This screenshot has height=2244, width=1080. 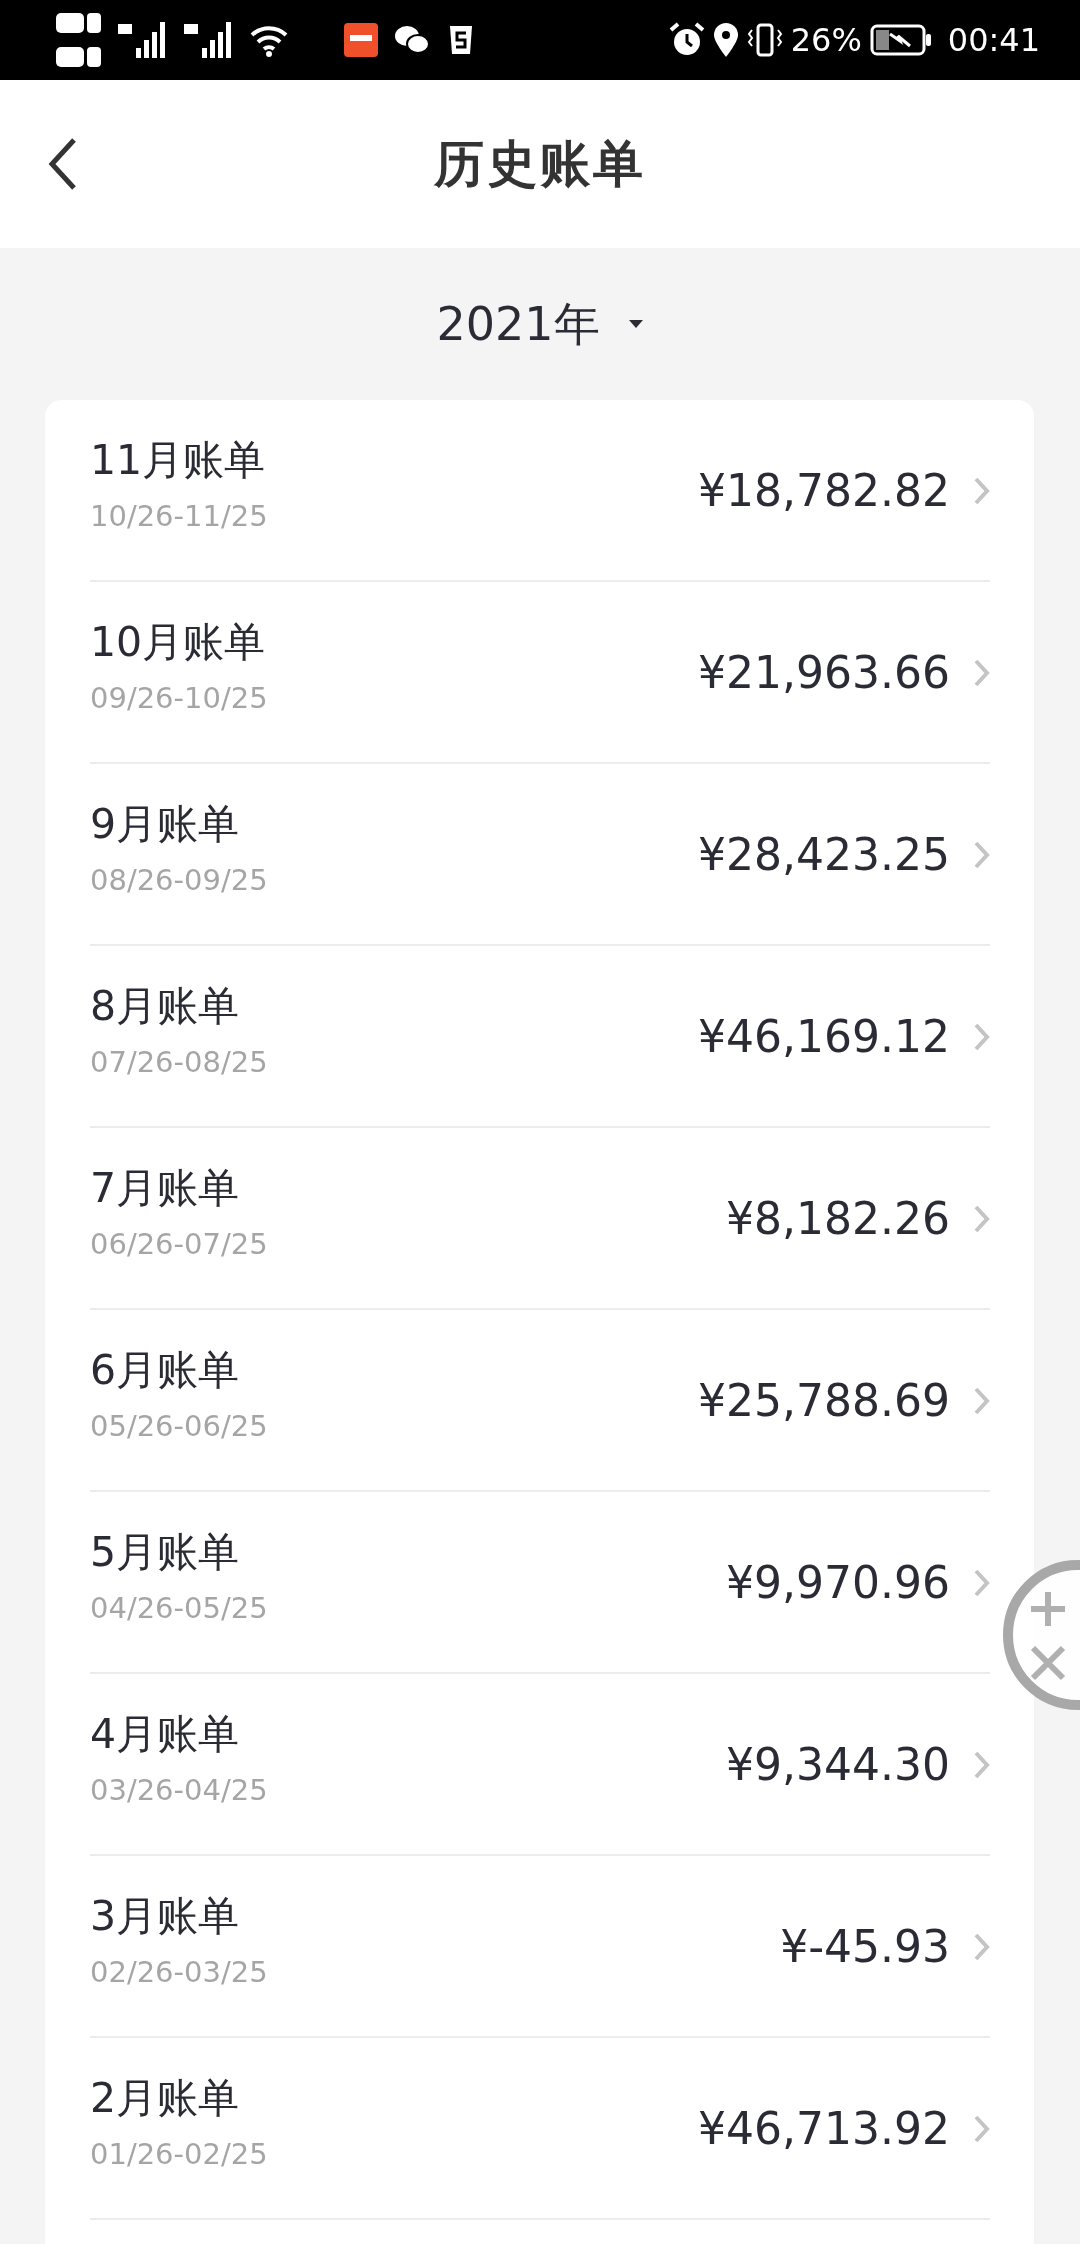 I want to click on bill-period: 02/26-03/25, so click(x=179, y=1973).